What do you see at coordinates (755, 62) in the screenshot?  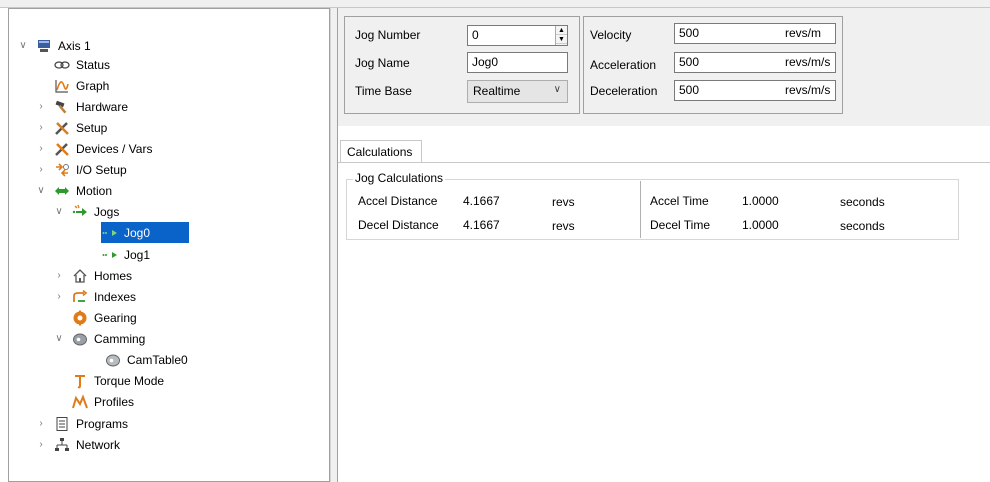 I see `acceleration-field: 500 revs/m/s` at bounding box center [755, 62].